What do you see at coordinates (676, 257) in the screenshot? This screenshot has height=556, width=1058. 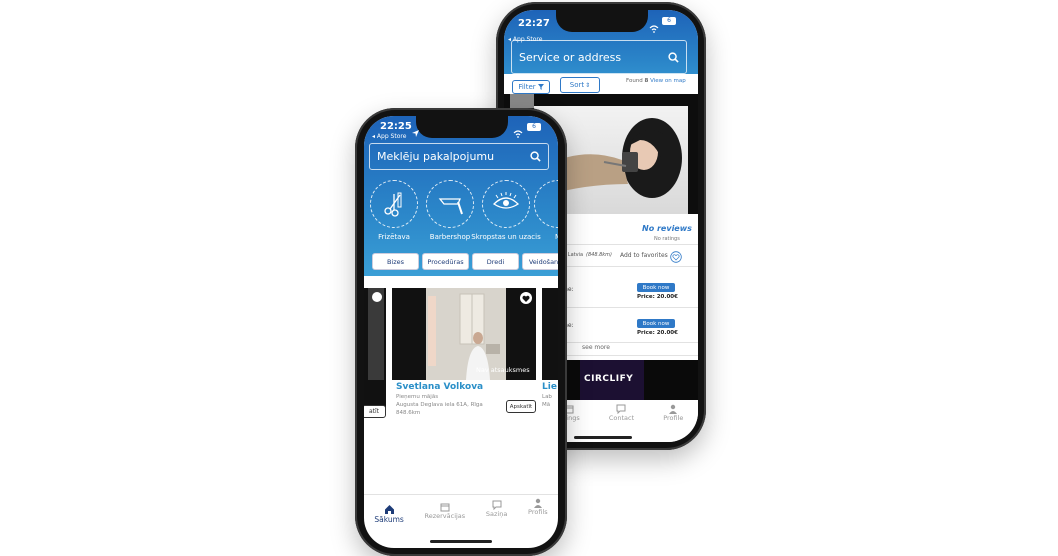 I see `heart-outline-icon` at bounding box center [676, 257].